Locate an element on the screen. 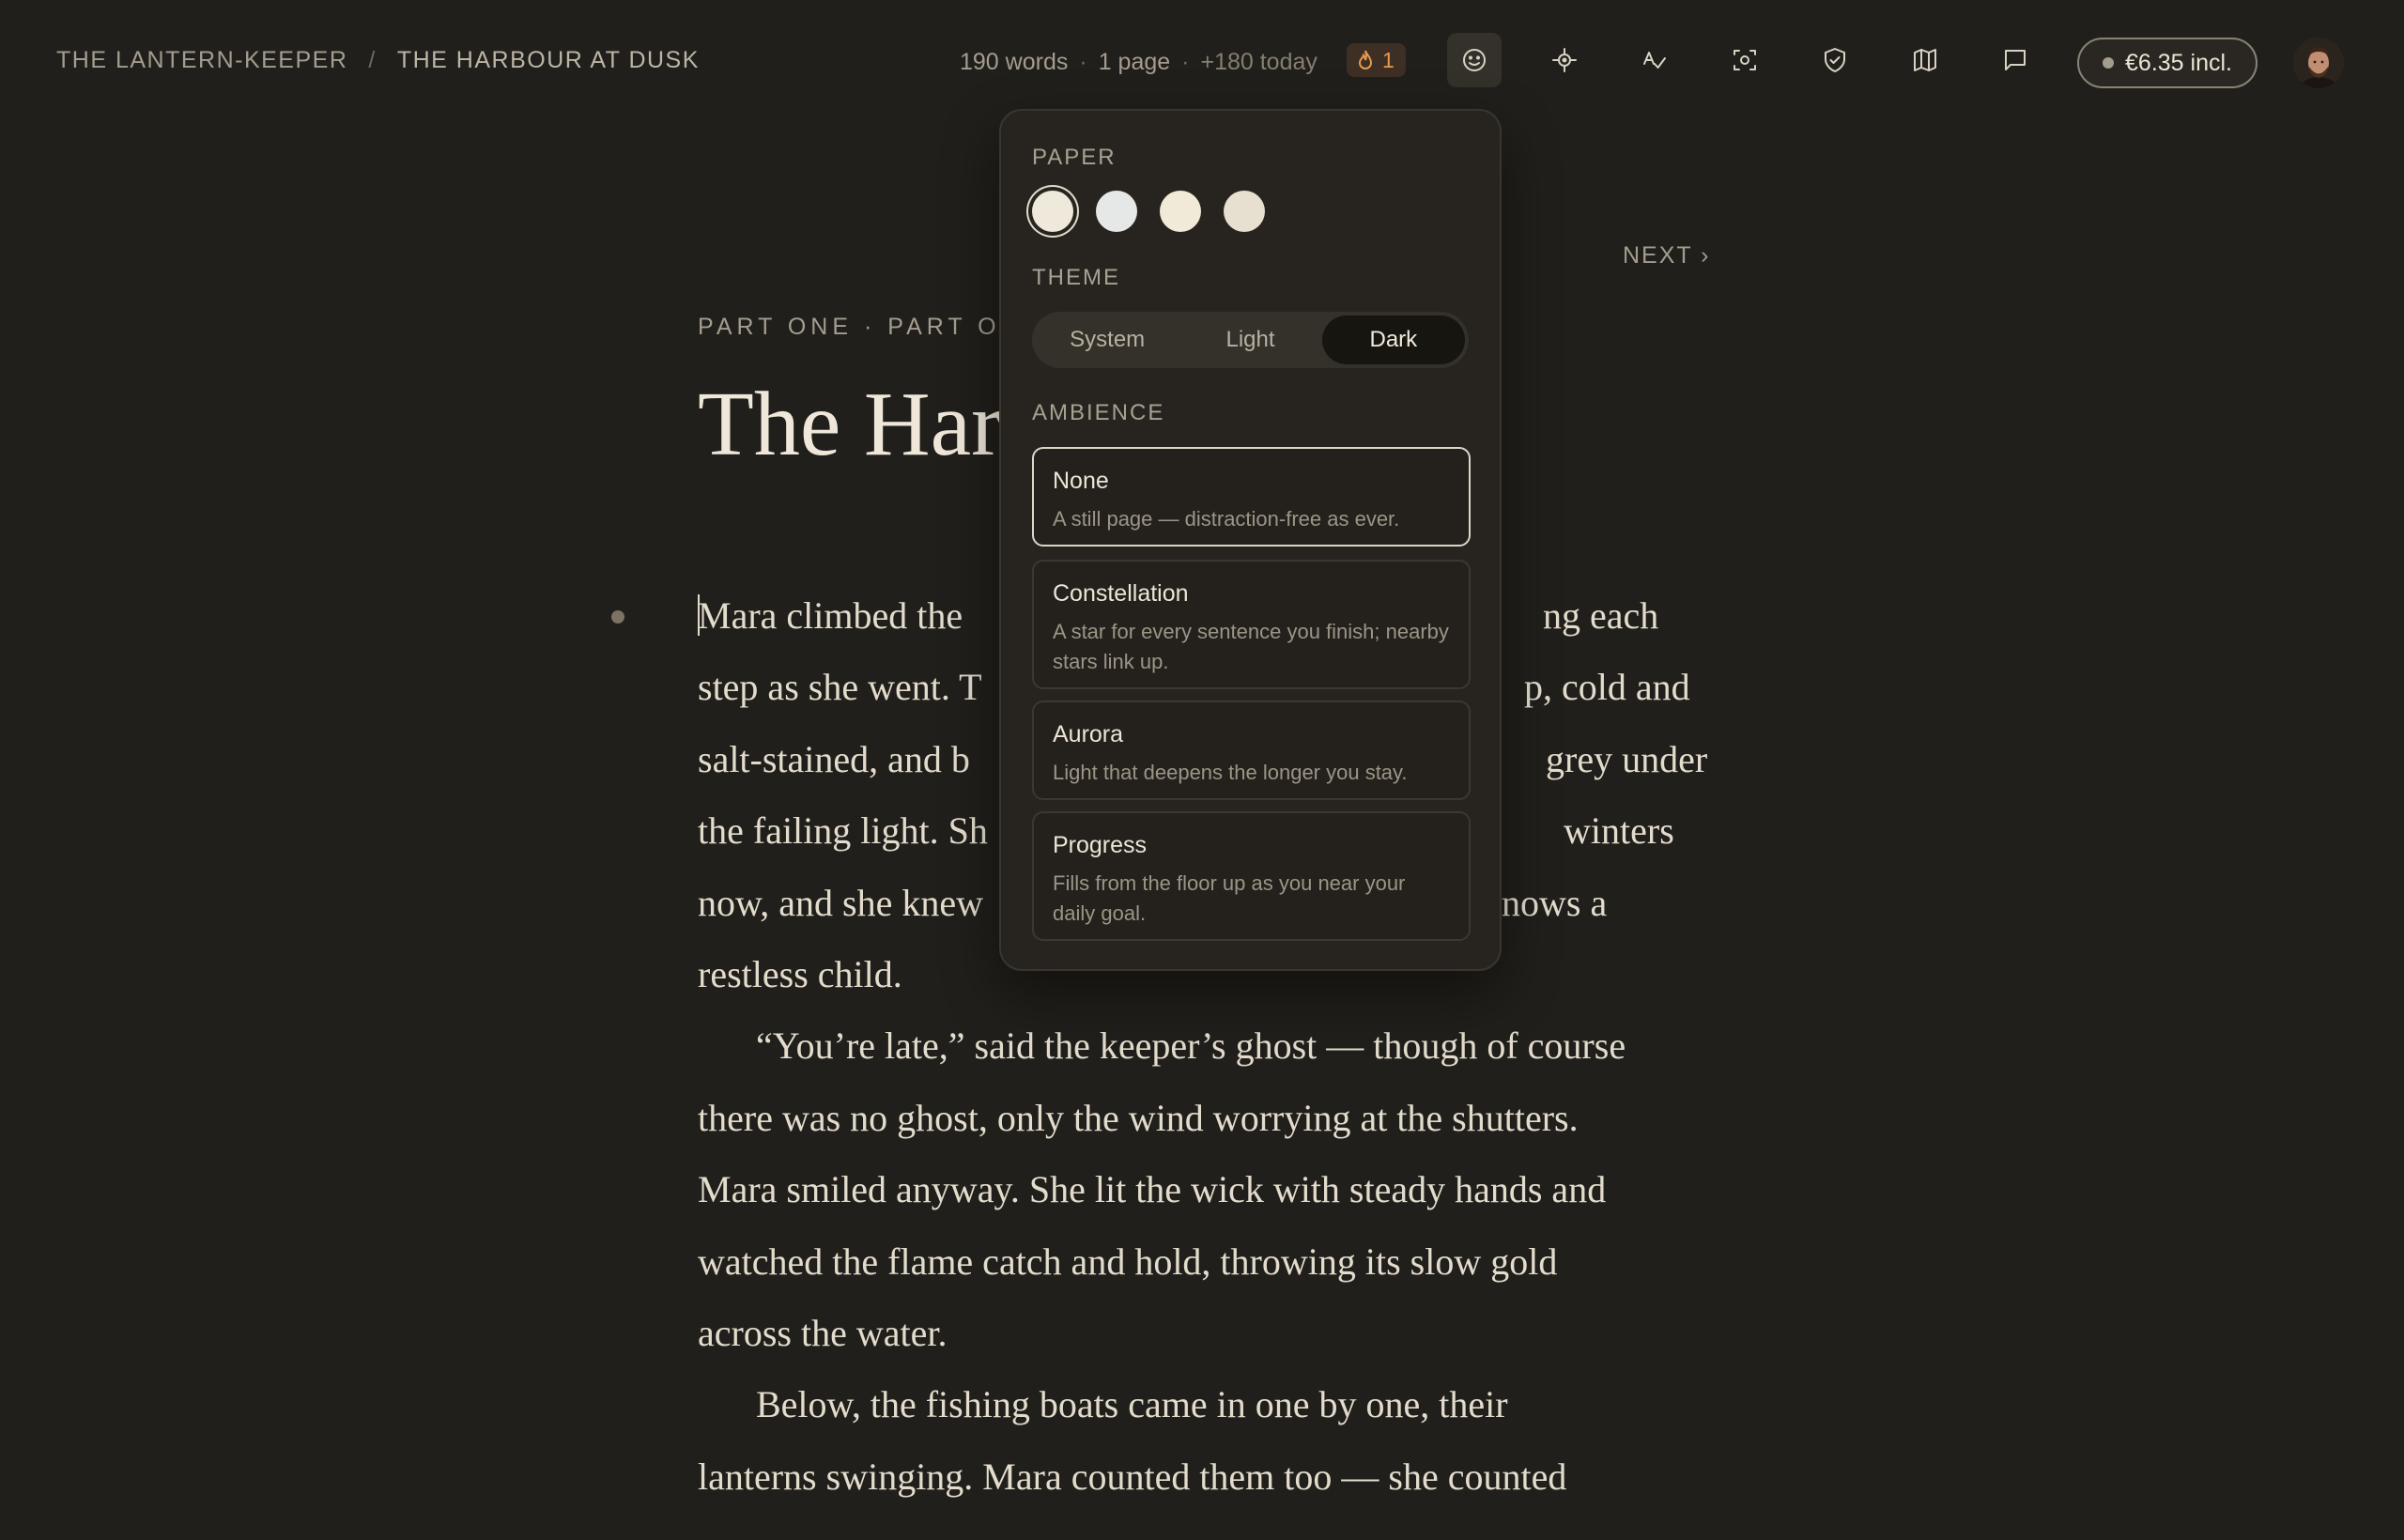 The height and width of the screenshot is (1540, 2404). chapter-part-label: PART ONE · PART ON is located at coordinates (860, 327).